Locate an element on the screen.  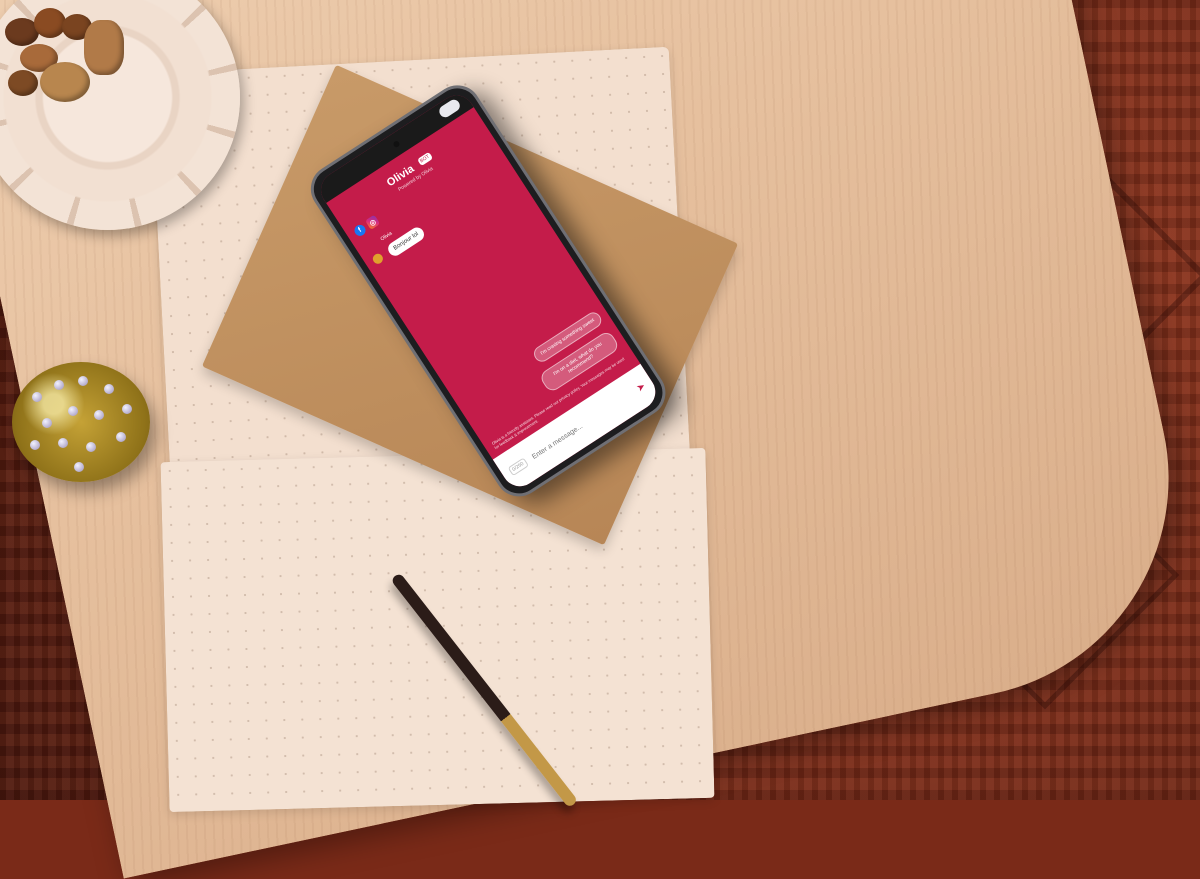
gold-ornament is located at coordinates (81, 422).